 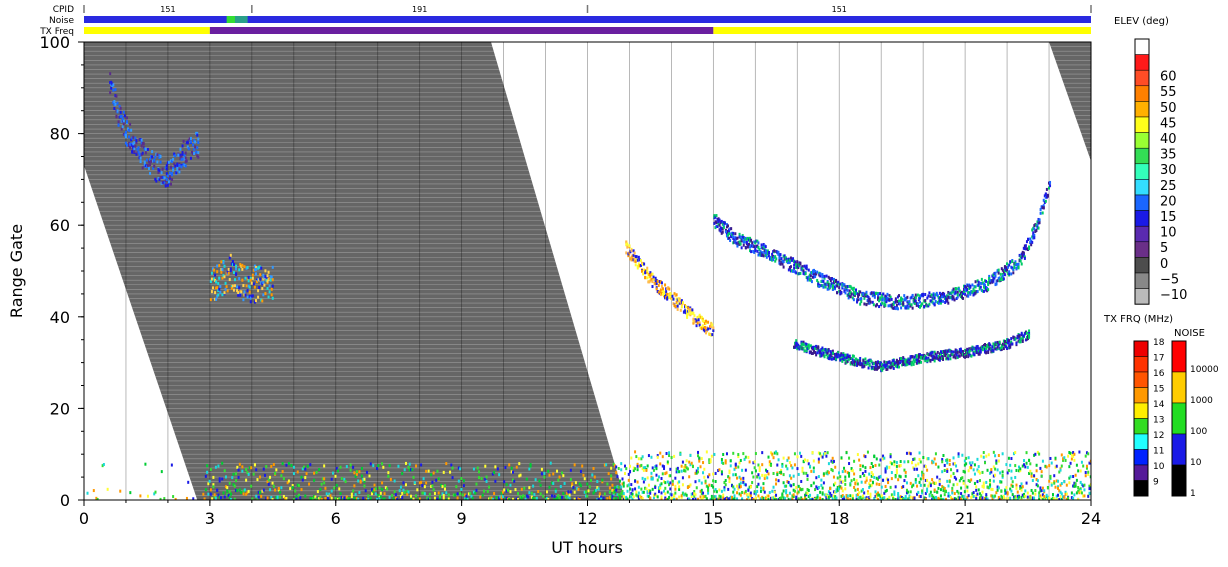 I want to click on noise-label: Noise, so click(x=61, y=21).